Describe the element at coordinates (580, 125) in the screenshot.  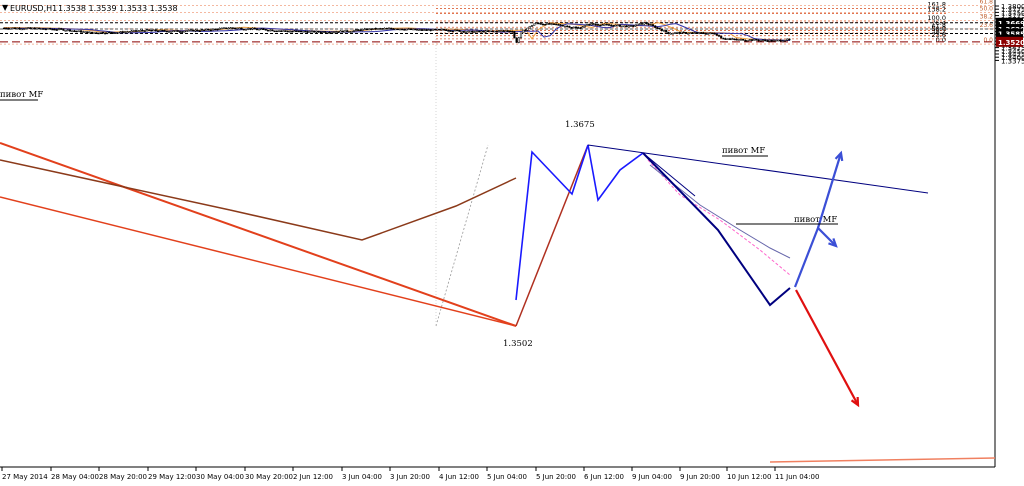
I see `annotation-high: 1.3675` at that location.